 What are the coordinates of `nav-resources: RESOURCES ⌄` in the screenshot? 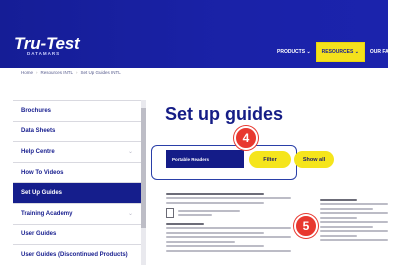 It's located at (340, 52).